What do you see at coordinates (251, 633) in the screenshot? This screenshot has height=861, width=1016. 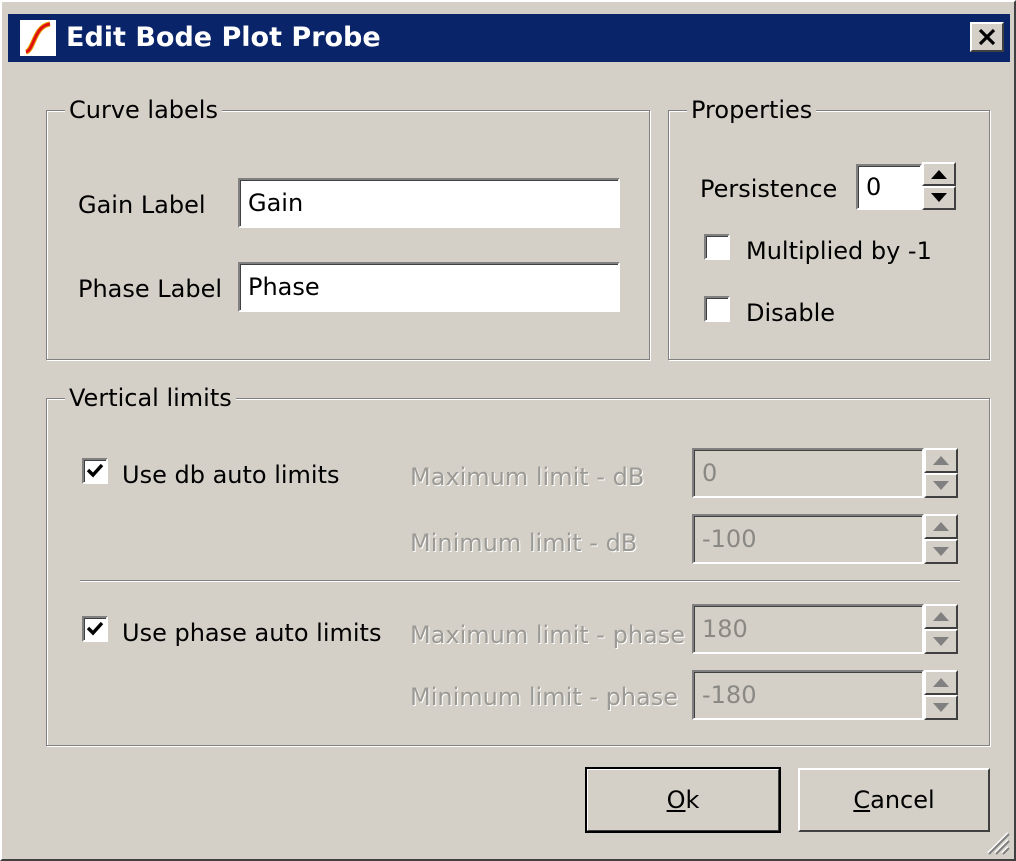 I see `phase-auto-limits-label: Use phase auto limits` at bounding box center [251, 633].